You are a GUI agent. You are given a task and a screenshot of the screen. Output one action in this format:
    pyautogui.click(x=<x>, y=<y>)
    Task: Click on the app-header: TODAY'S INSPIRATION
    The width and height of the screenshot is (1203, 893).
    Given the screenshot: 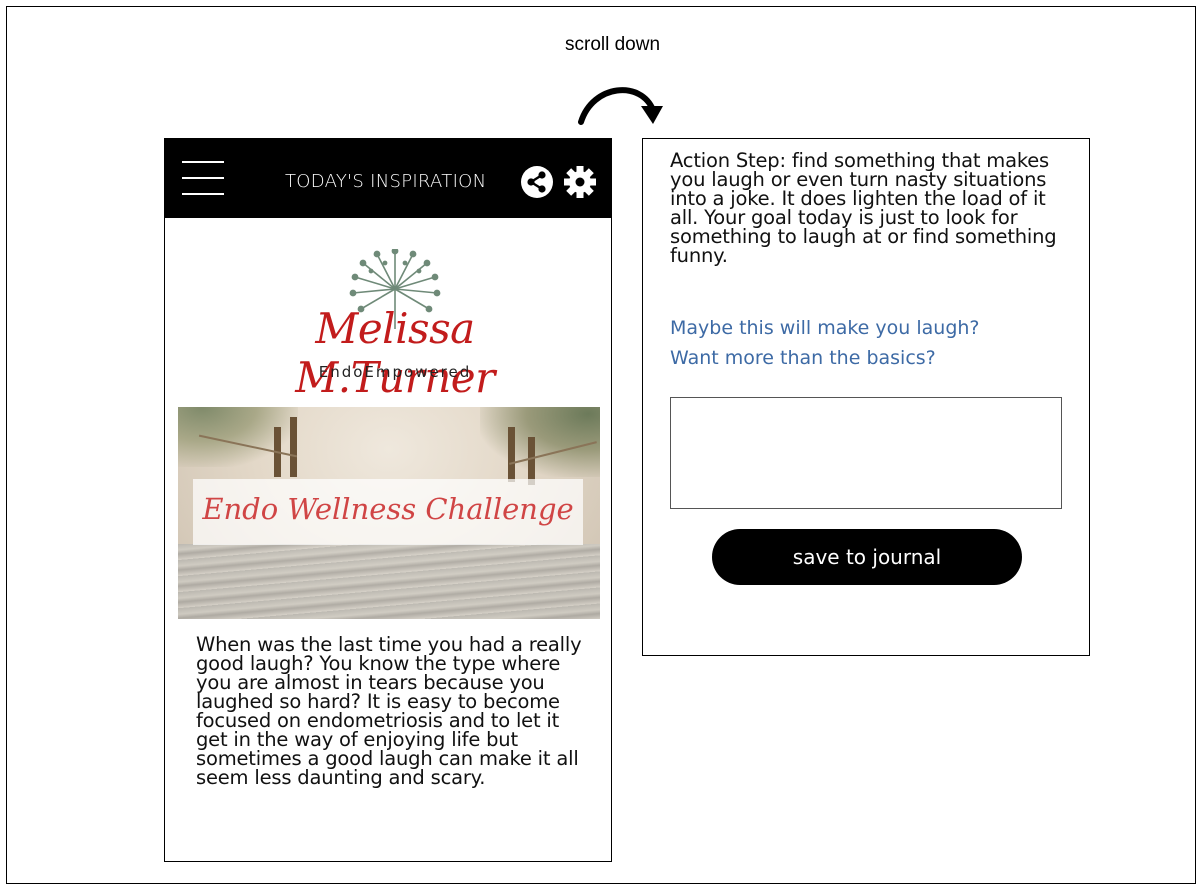 What is the action you would take?
    pyautogui.click(x=388, y=178)
    